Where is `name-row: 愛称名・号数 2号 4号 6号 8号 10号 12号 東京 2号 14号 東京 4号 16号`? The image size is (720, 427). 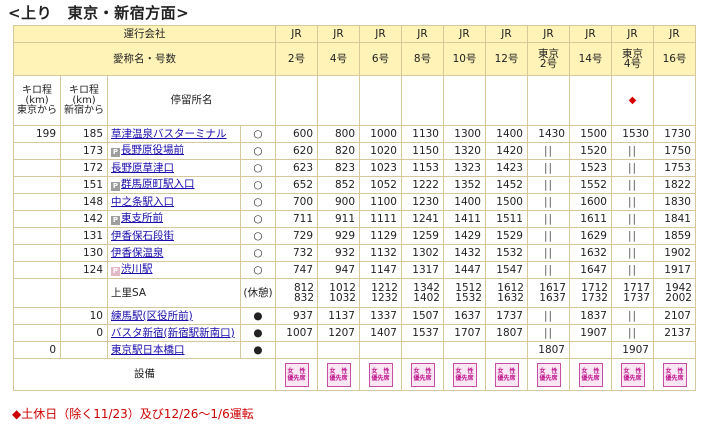 name-row: 愛称名・号数 2号 4号 6号 8号 10号 12号 東京 2号 14号 東京 4号 16号 is located at coordinates (354, 59).